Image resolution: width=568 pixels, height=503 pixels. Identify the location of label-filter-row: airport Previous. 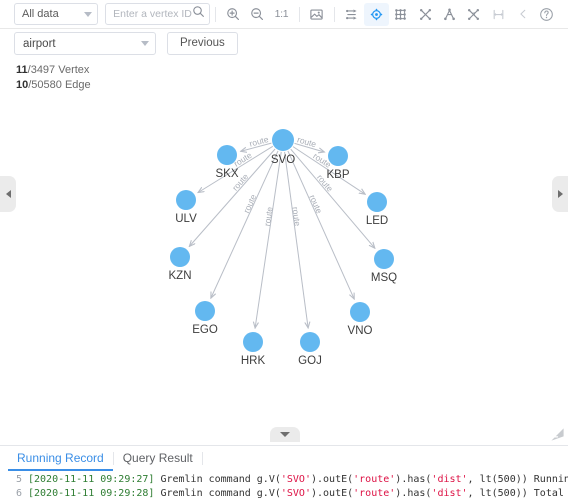
(284, 43).